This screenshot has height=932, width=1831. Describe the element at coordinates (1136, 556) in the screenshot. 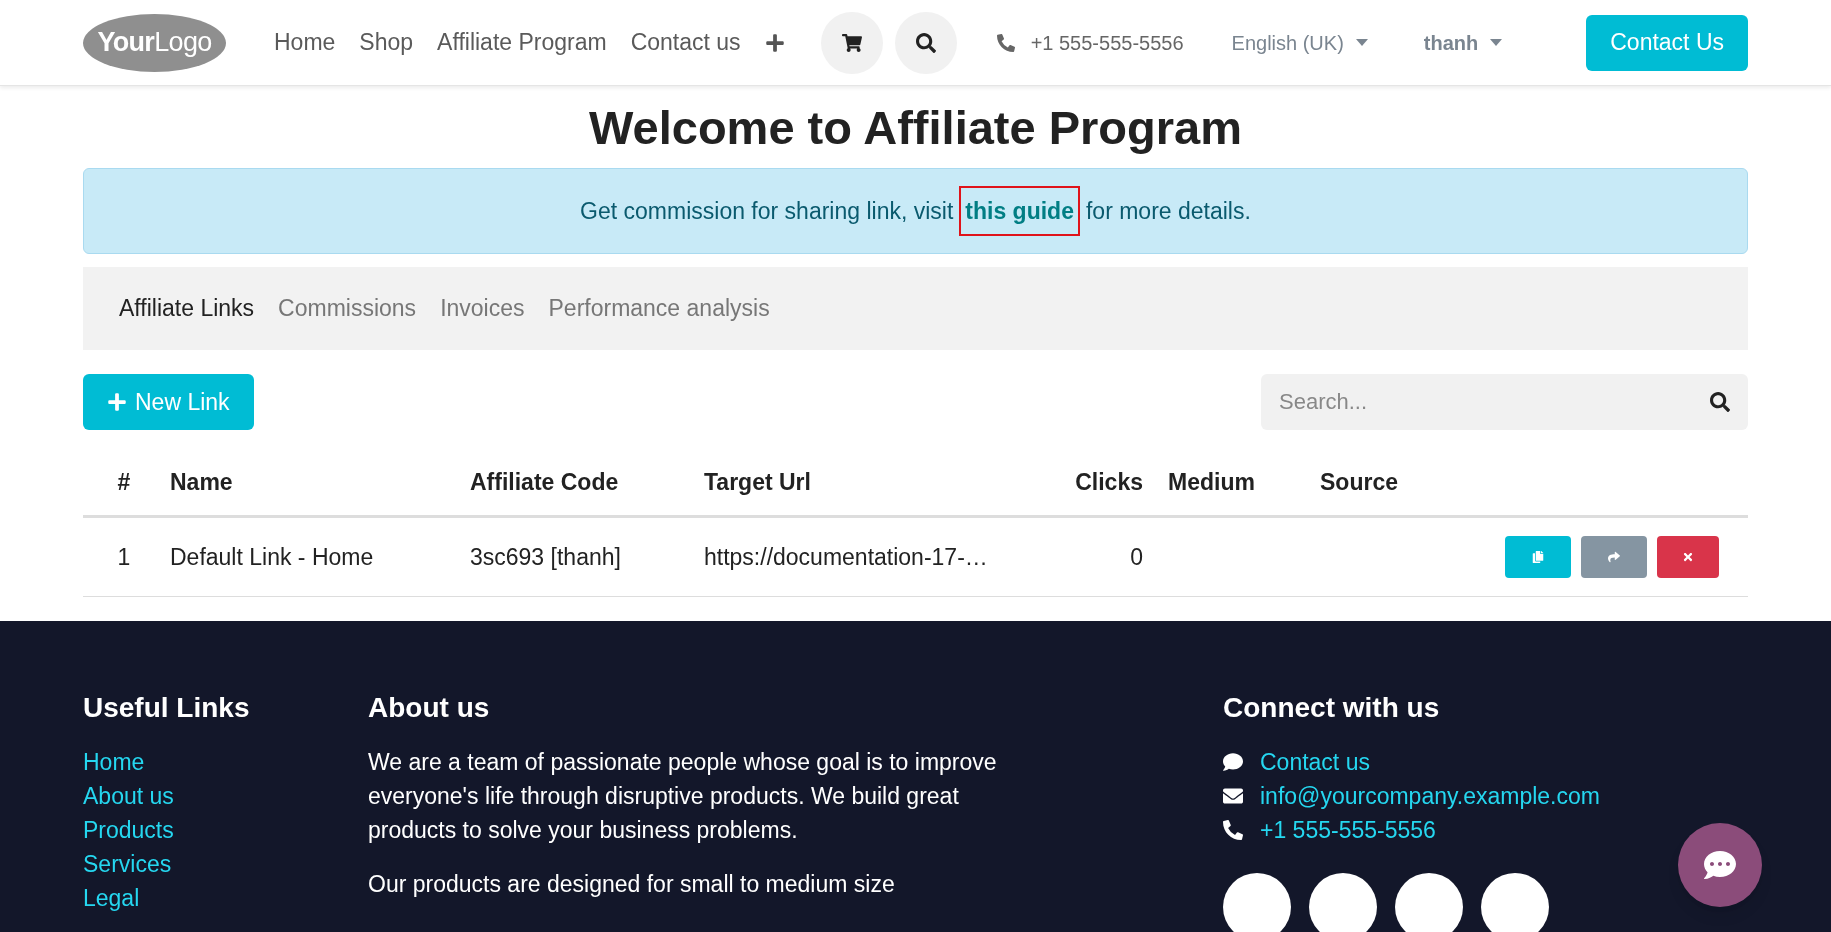

I see `table-cell: 0` at that location.